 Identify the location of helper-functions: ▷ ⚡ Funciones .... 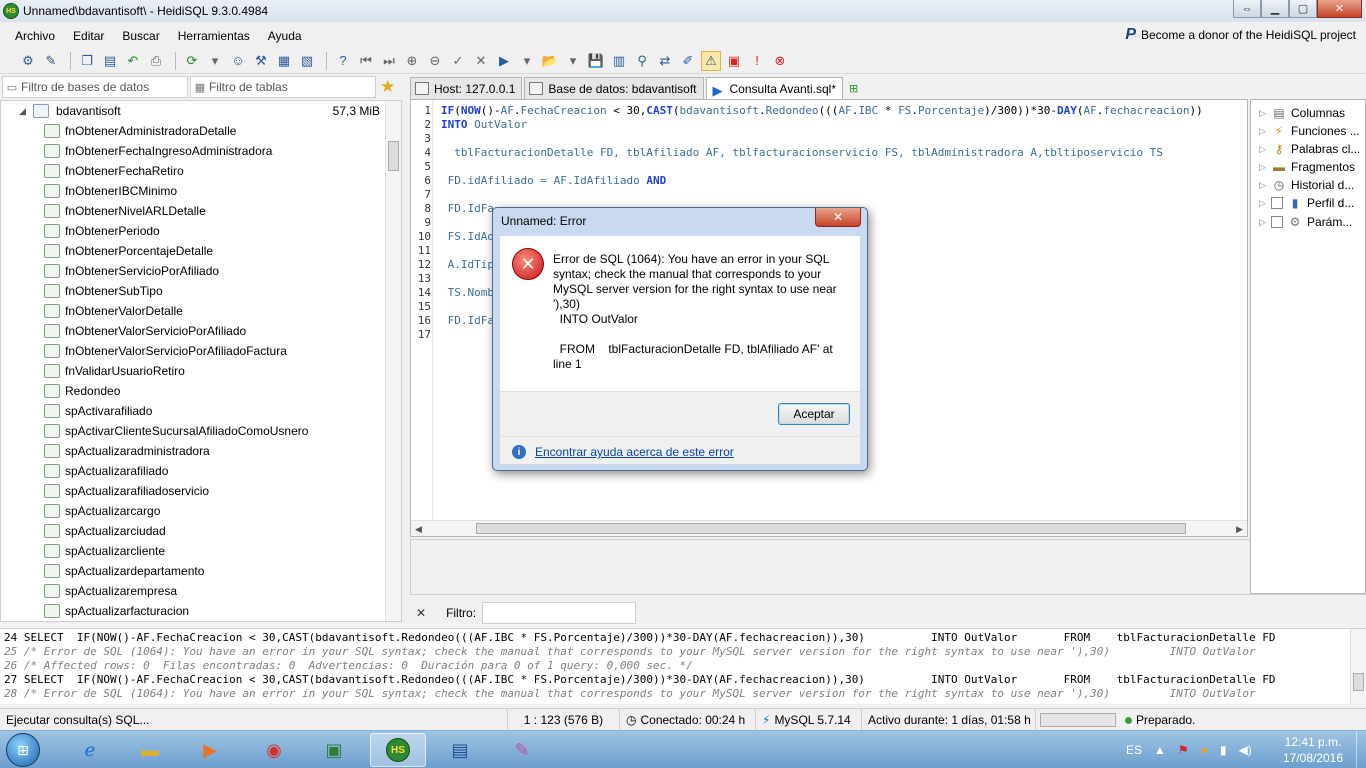
(1308, 131).